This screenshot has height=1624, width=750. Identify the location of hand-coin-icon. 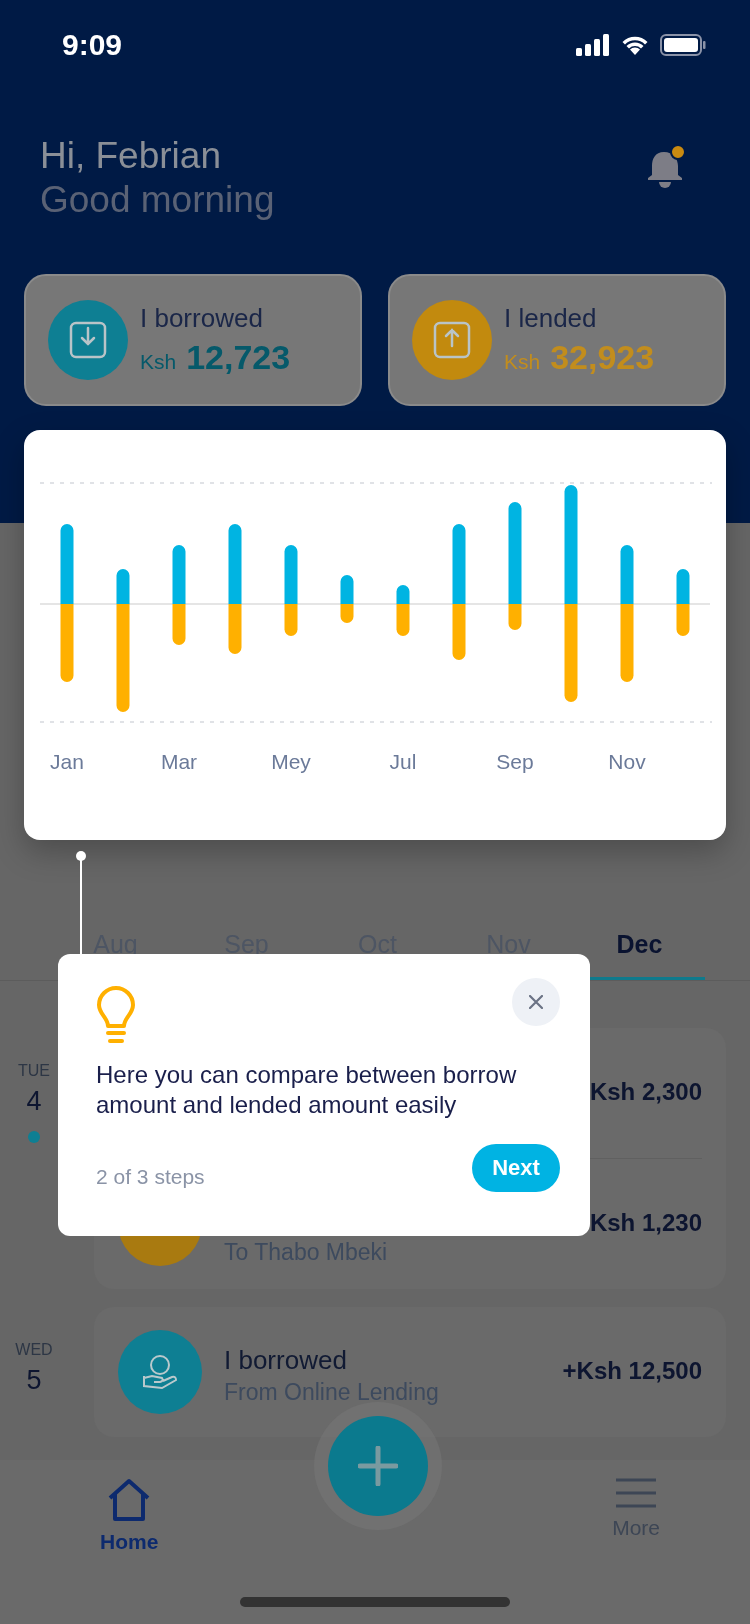
(160, 1372).